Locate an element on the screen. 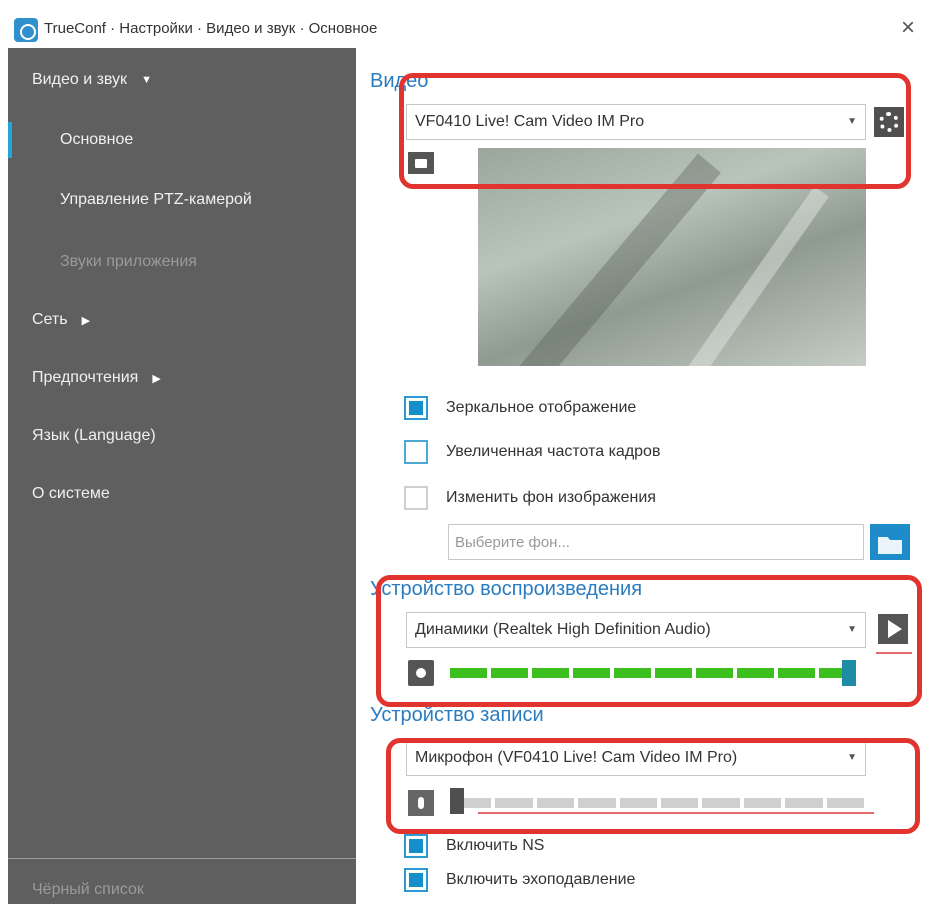 This screenshot has width=926, height=904. sidebar-item-label: О системе is located at coordinates (71, 493).